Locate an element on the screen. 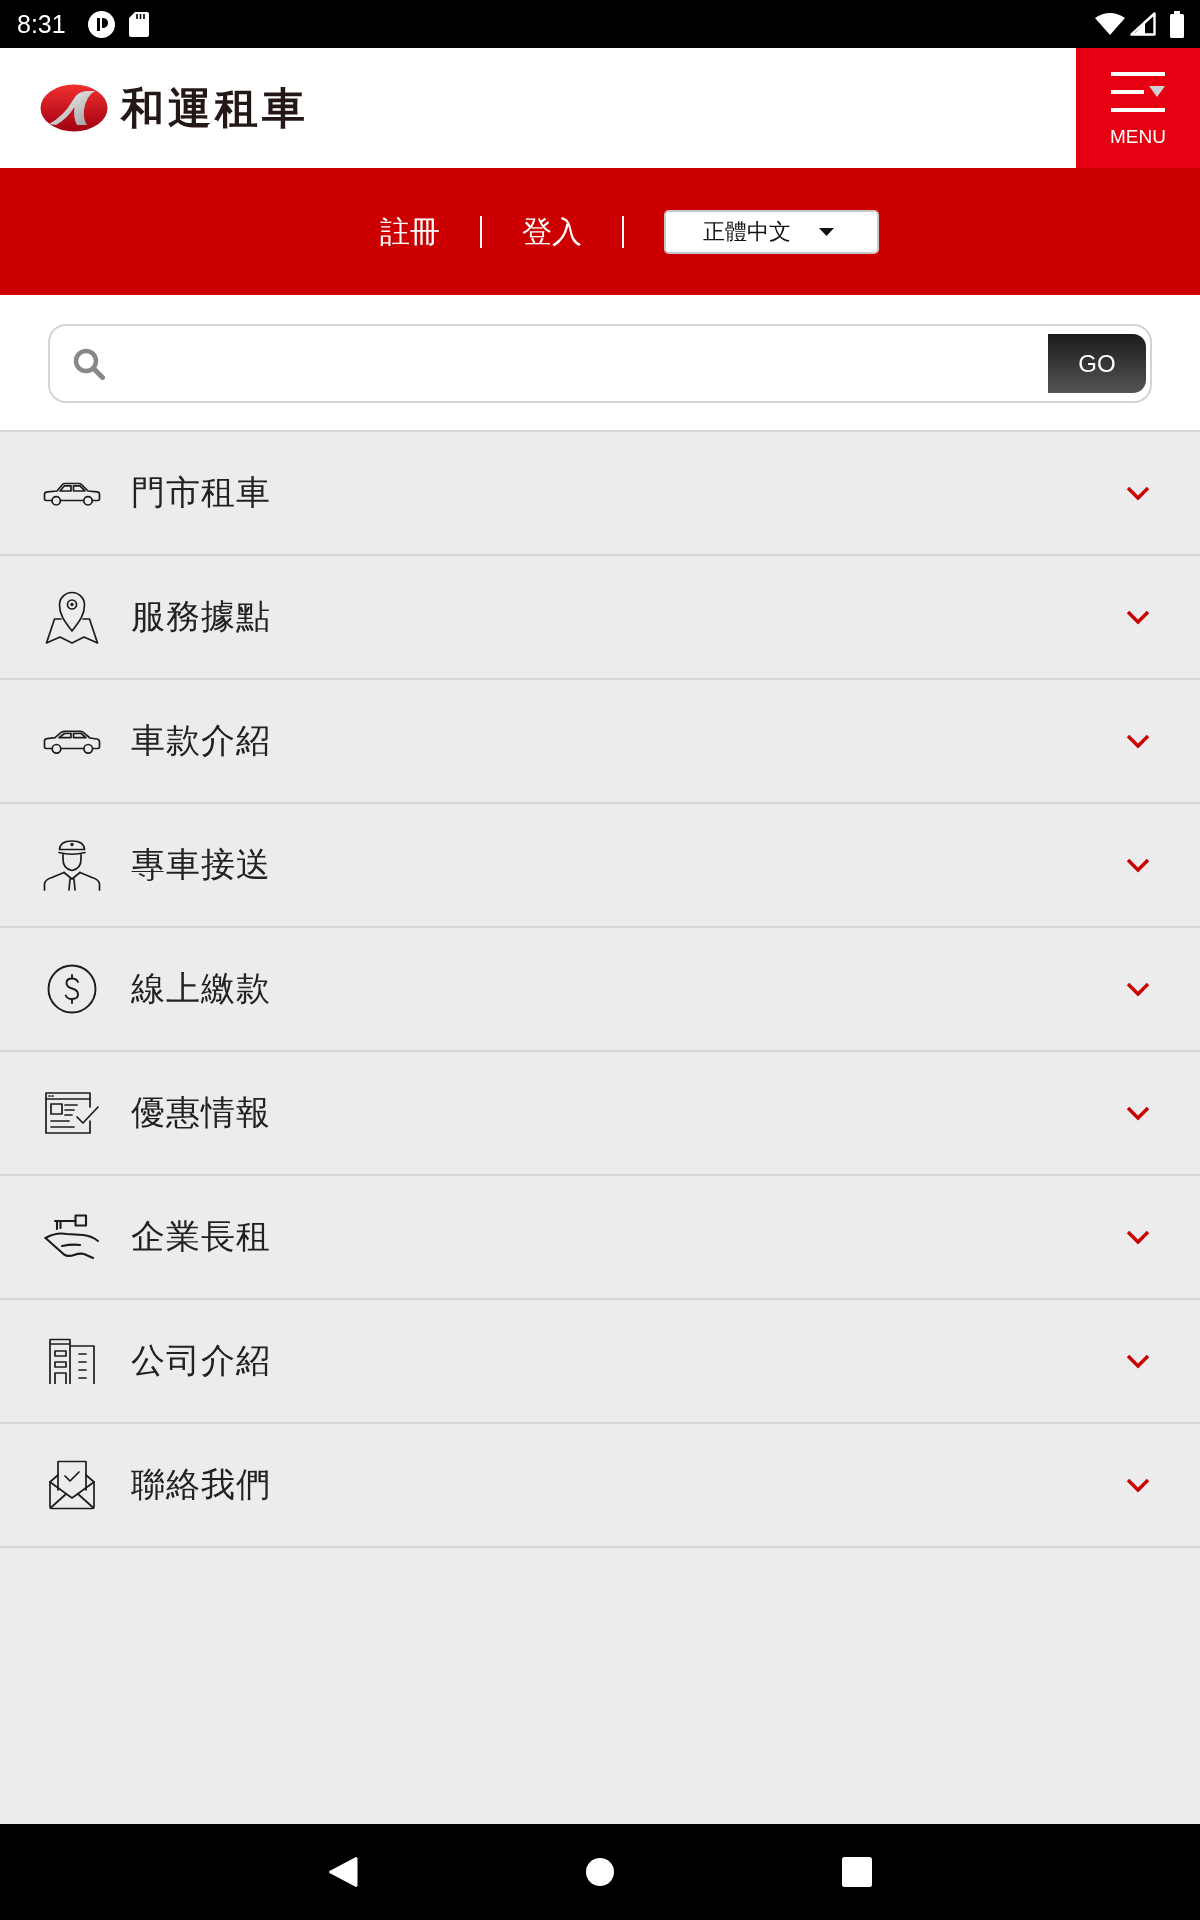 The image size is (1200, 1920). logo-icon is located at coordinates (74, 108).